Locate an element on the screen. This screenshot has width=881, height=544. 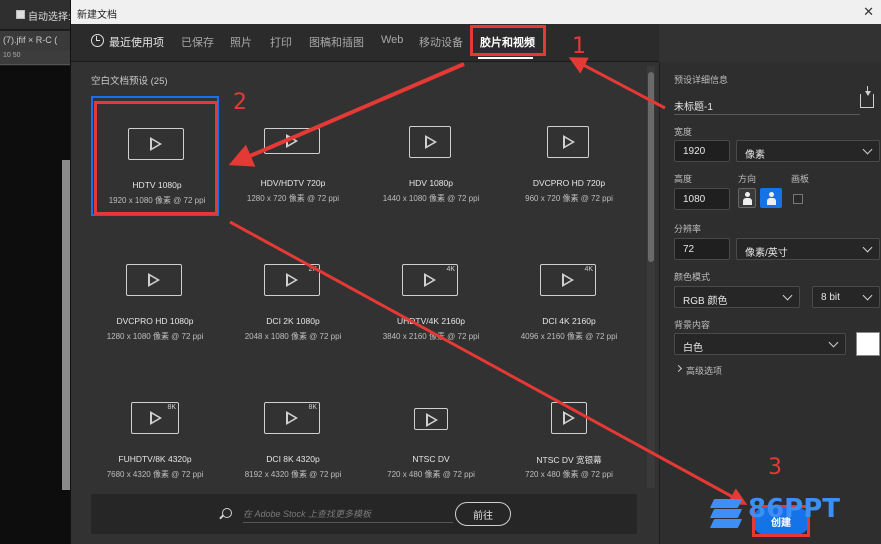
resolution-unit-select: 像素/英寸 is located at coordinates (808, 249).